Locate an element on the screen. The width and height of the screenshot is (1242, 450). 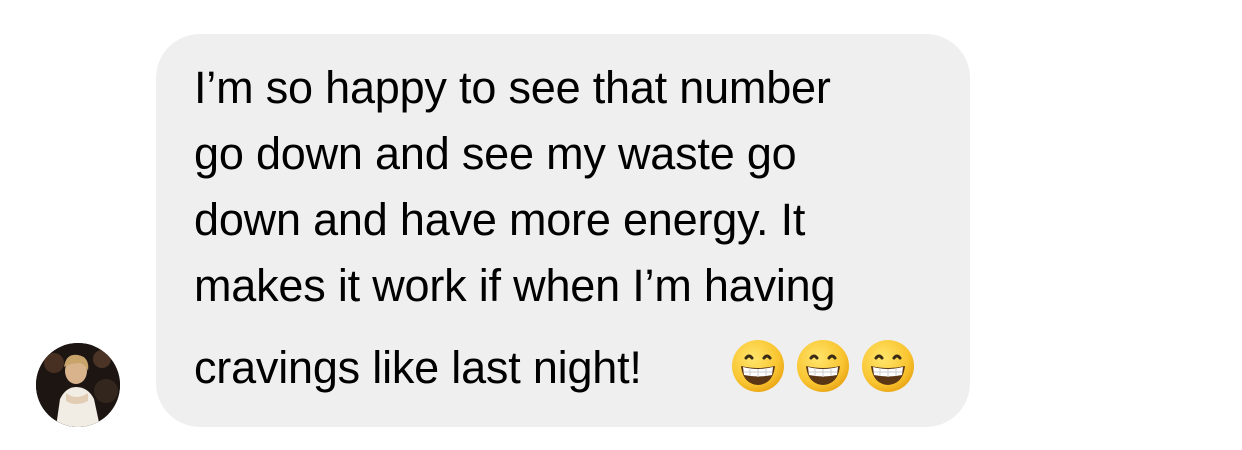
message-text-line: cravings like last night! is located at coordinates (418, 367).